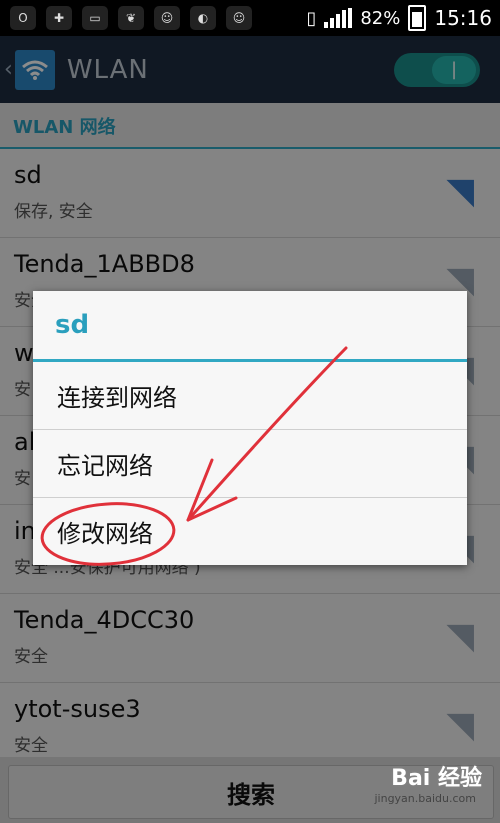 The width and height of the screenshot is (500, 823). Describe the element at coordinates (250, 464) in the screenshot. I see `forget-network-option: 忘记网络` at that location.